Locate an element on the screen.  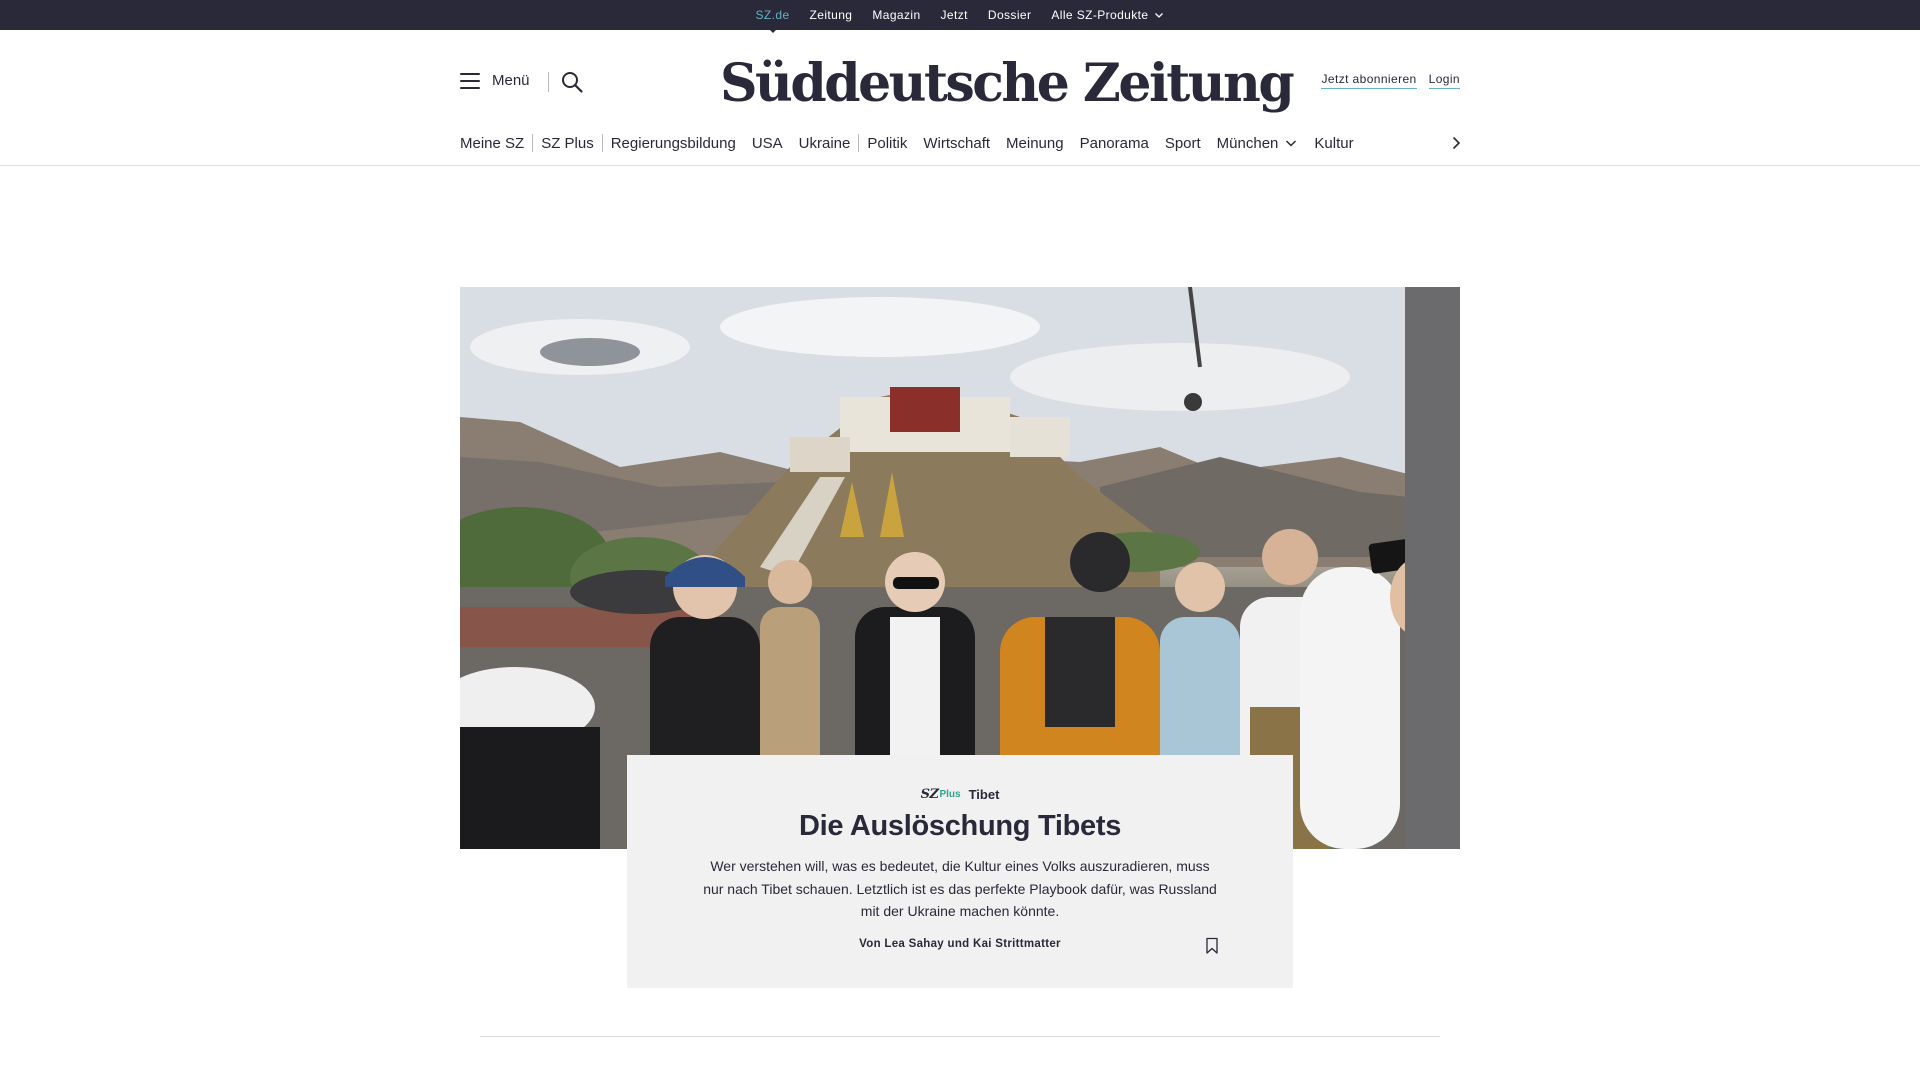
teaser-byline: Von Lea Sahay und Kai Strittmatter is located at coordinates (960, 944).